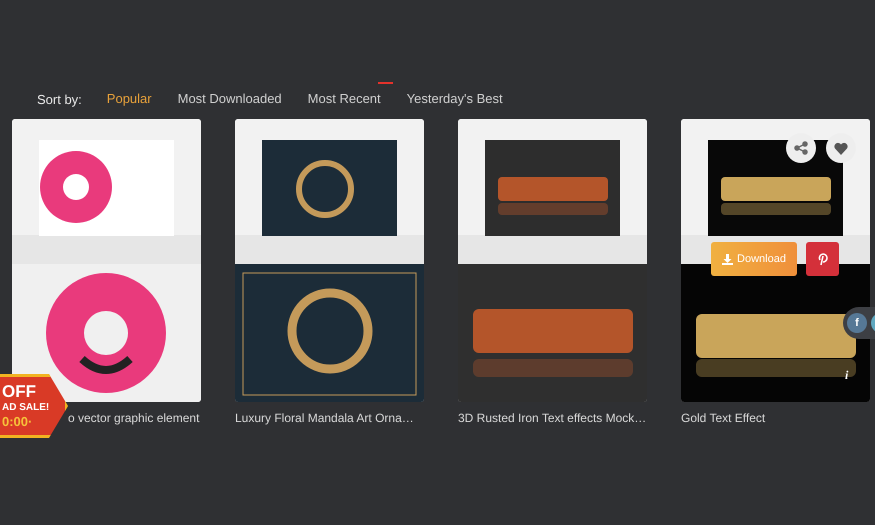  I want to click on pinterest-button, so click(822, 259).